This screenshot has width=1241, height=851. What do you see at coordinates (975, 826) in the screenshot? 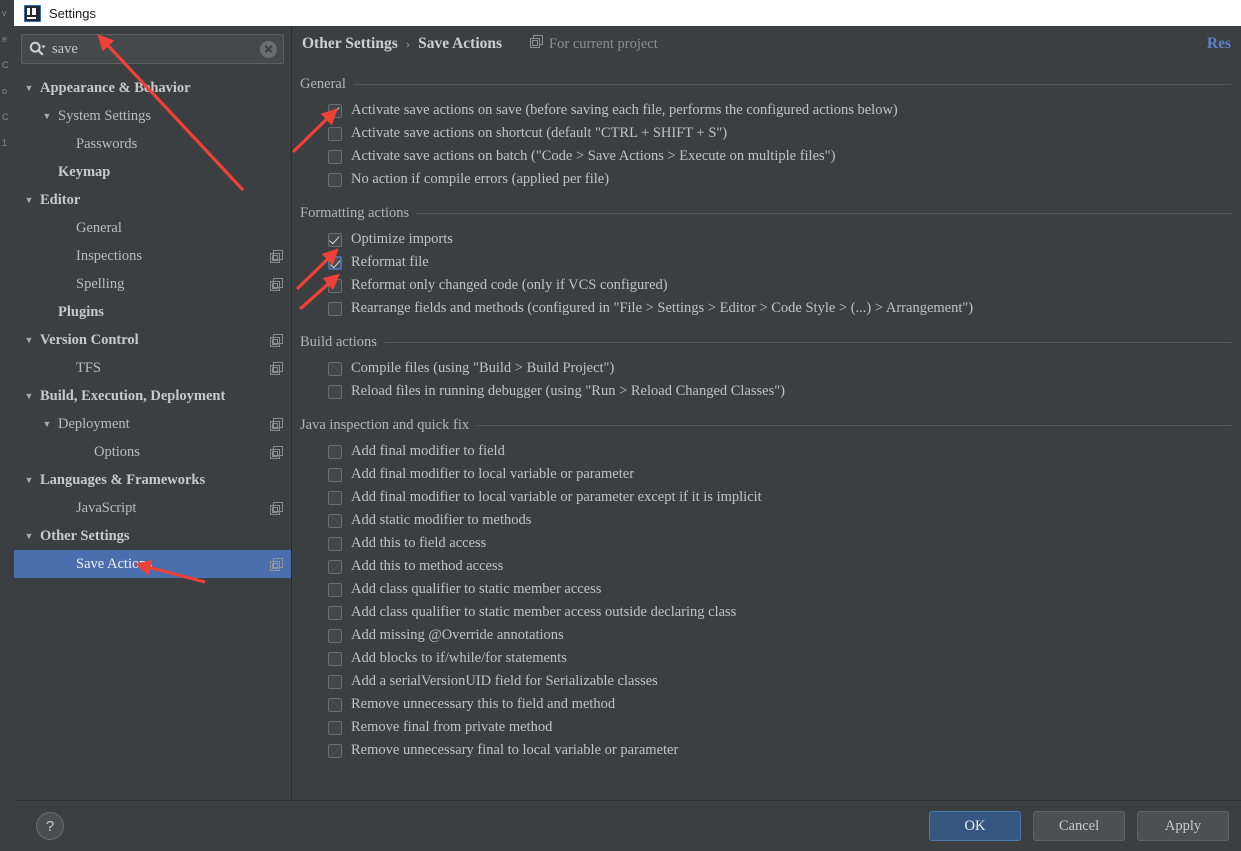
I see `ok-button: OK` at bounding box center [975, 826].